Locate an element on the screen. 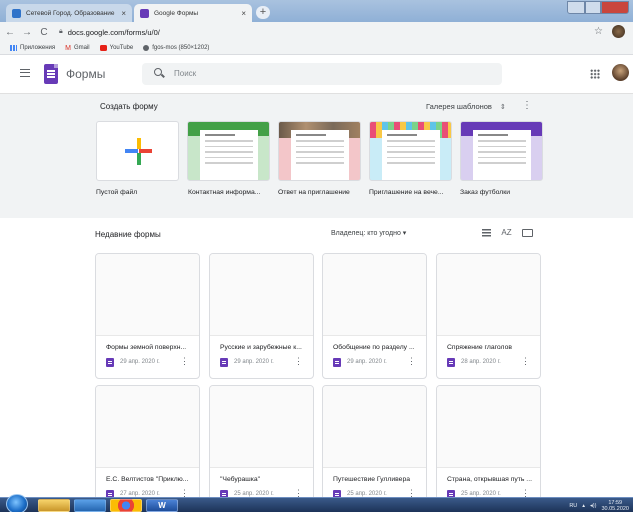  forms-favicon-icon is located at coordinates (144, 13).